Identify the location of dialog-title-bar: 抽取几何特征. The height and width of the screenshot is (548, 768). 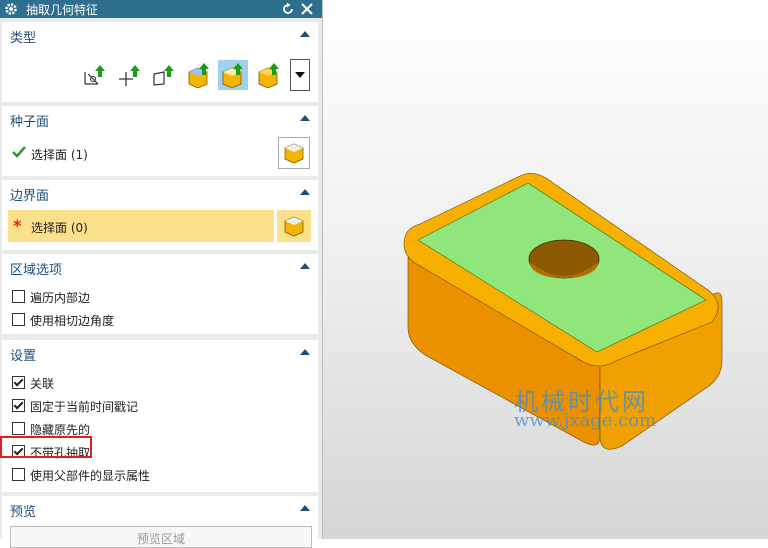
(161, 9).